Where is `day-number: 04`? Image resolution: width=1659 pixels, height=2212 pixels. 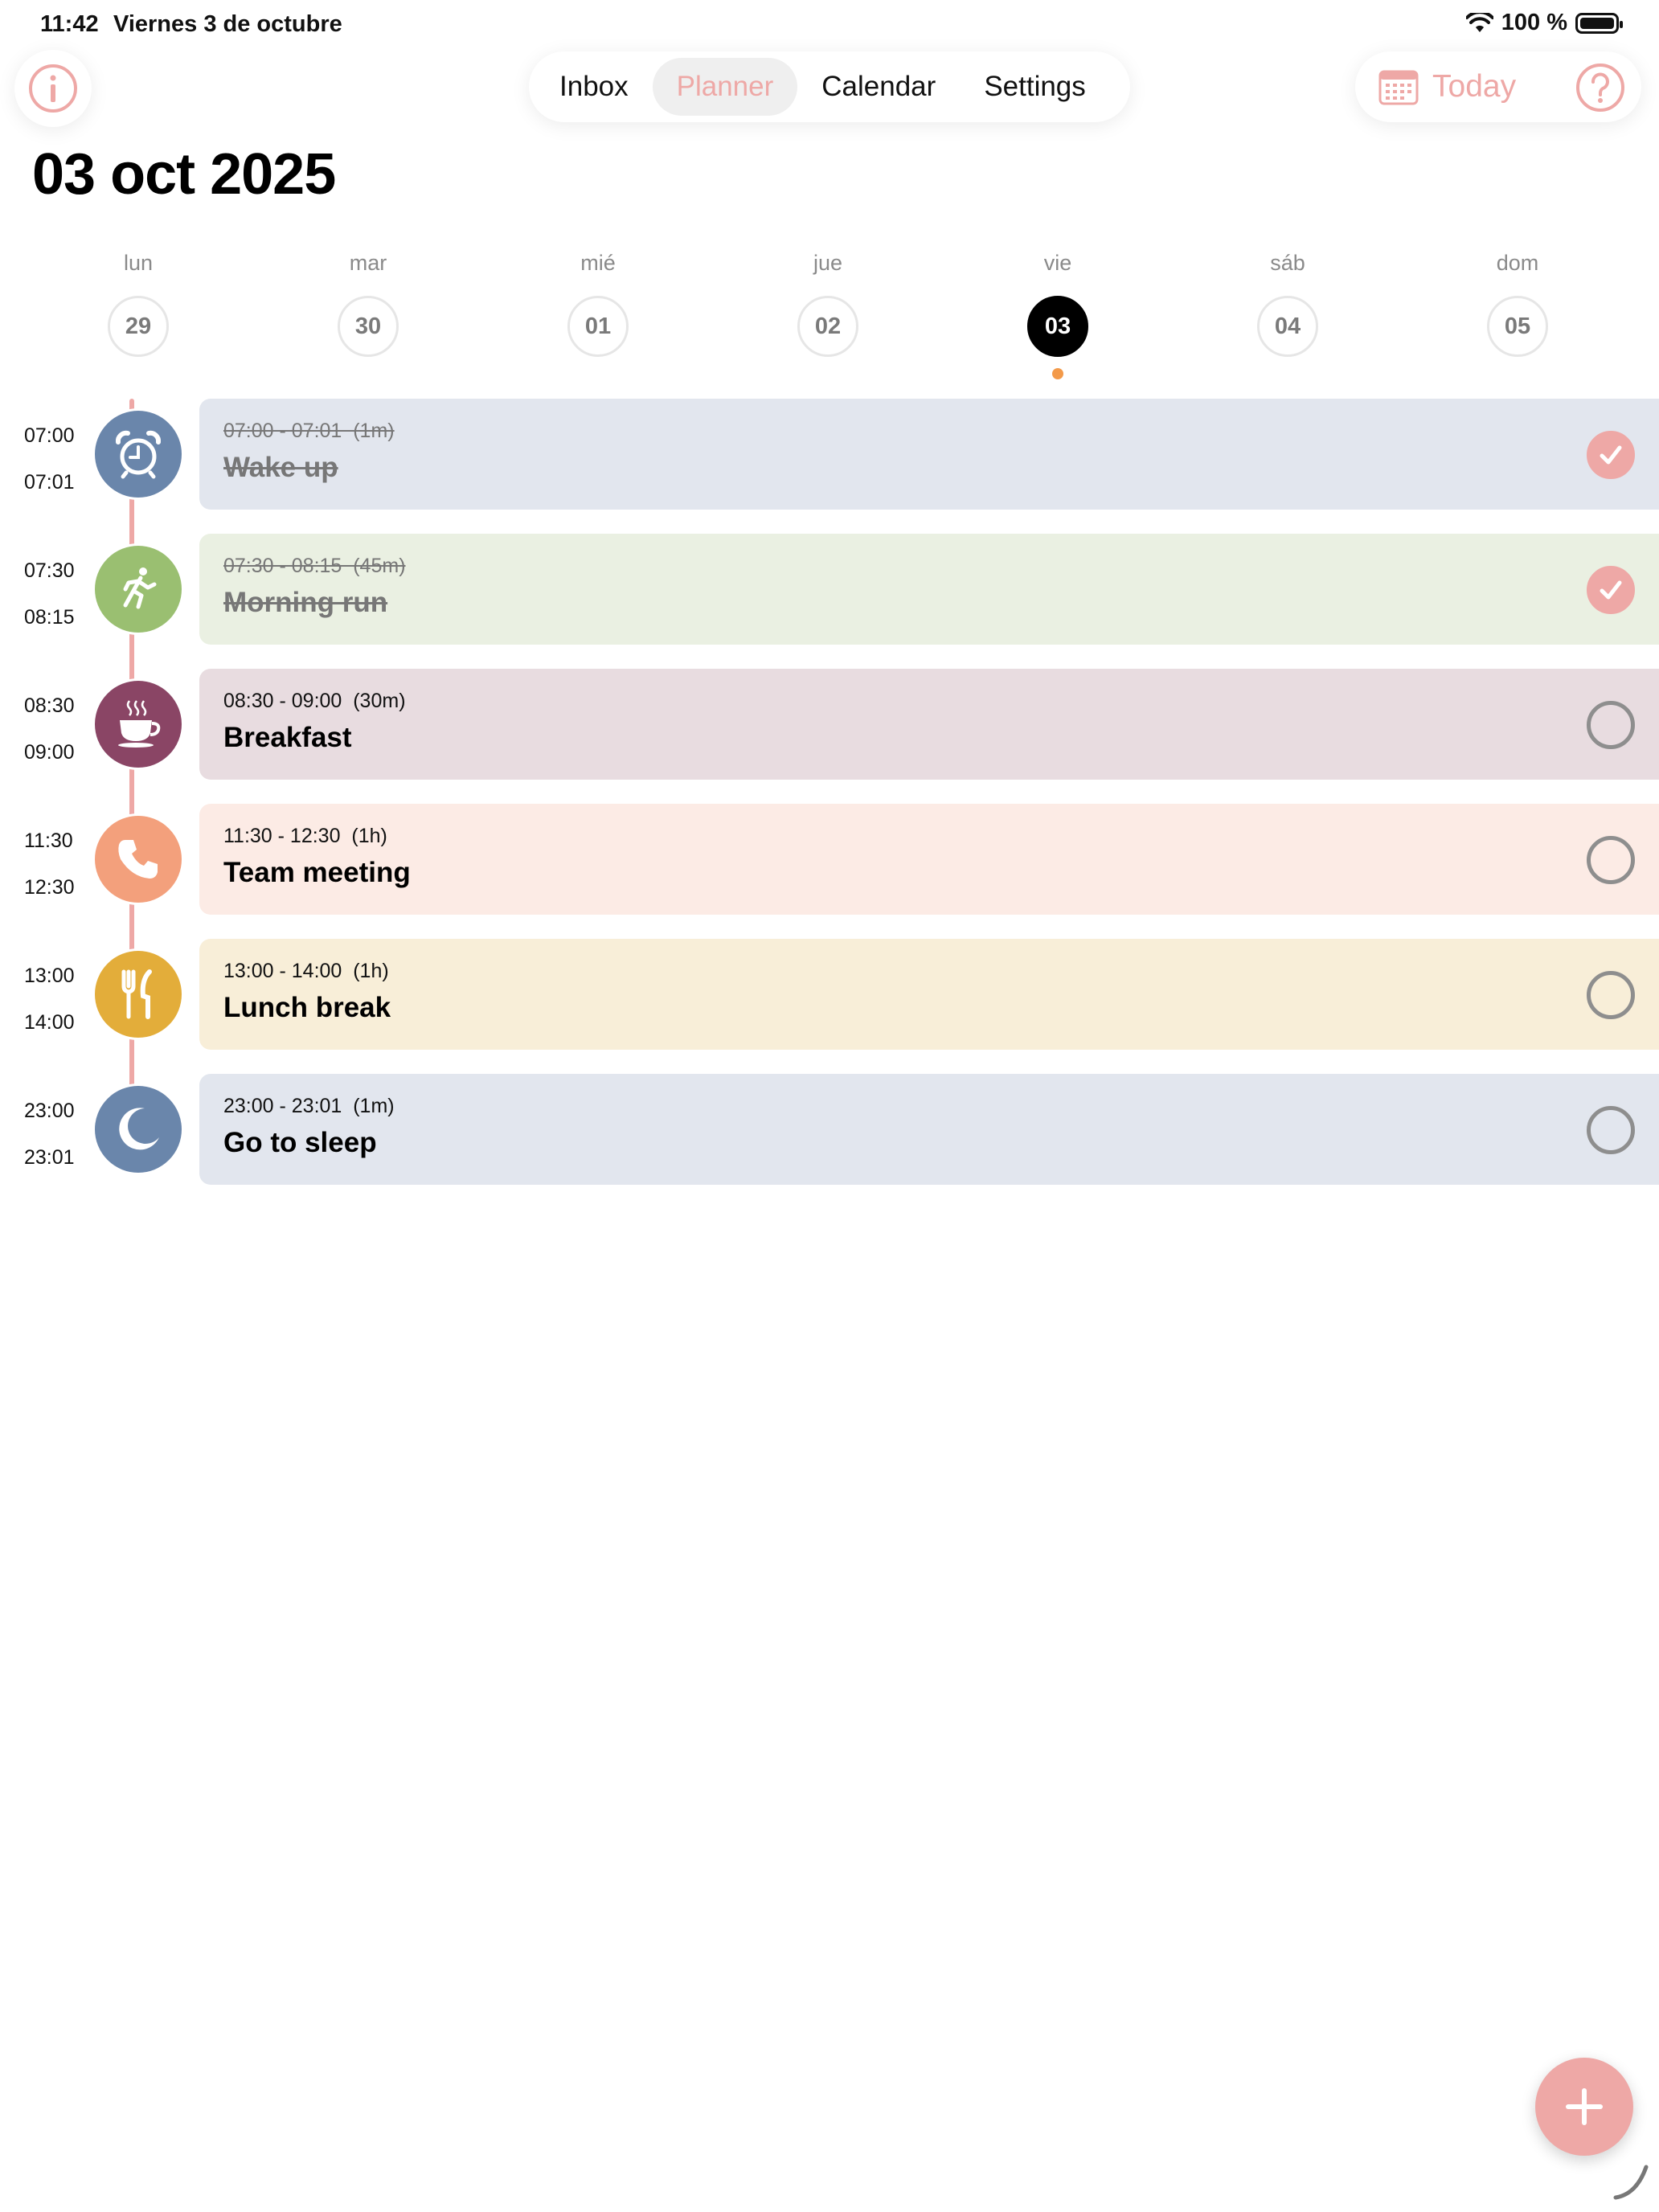 day-number: 04 is located at coordinates (1287, 326).